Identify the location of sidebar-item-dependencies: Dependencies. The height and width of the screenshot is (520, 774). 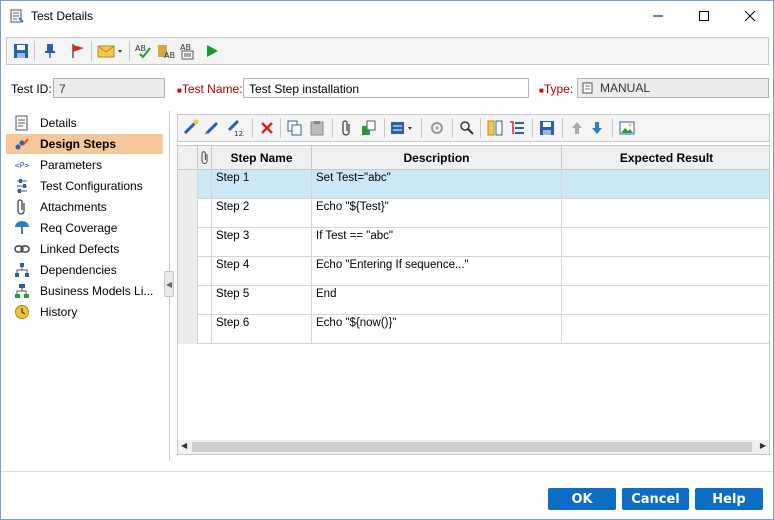
(84, 270).